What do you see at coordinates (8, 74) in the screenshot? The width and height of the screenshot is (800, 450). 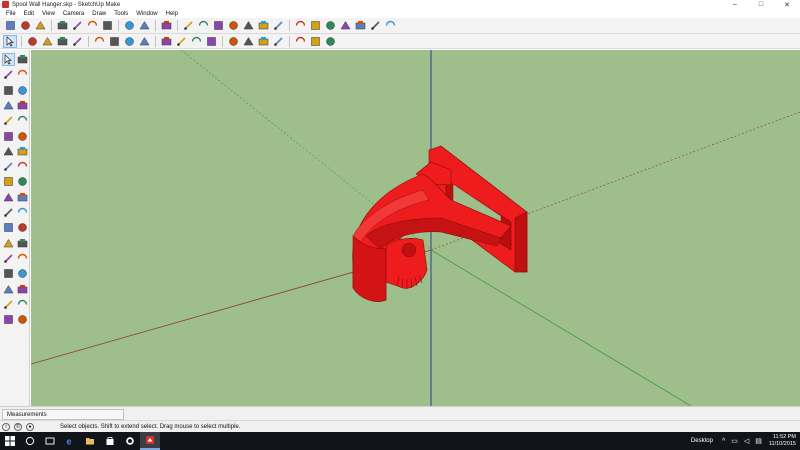 I see `palette-paint-bucket-button` at bounding box center [8, 74].